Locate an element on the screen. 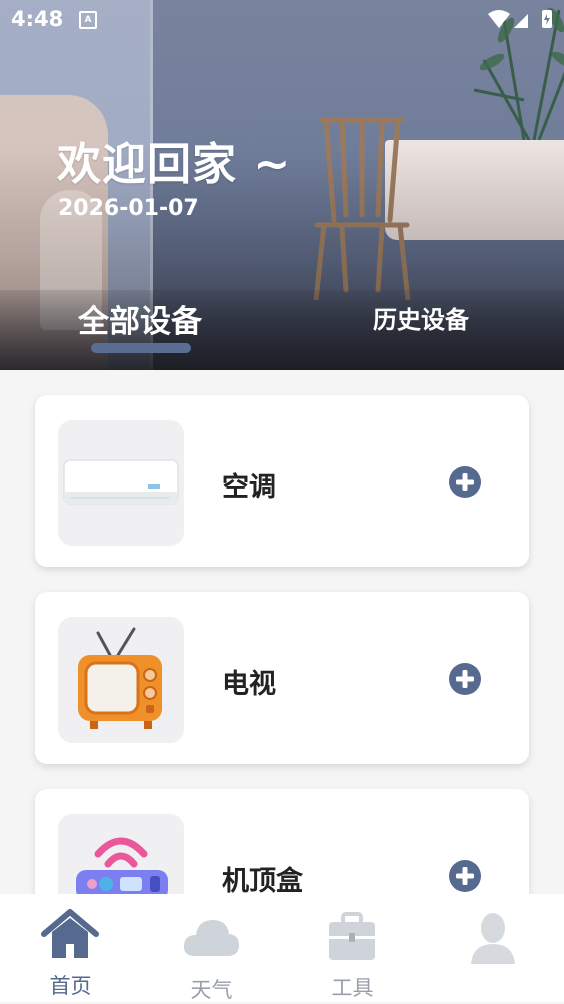 Image resolution: width=564 pixels, height=1004 pixels. device-name: 空调 is located at coordinates (249, 487).